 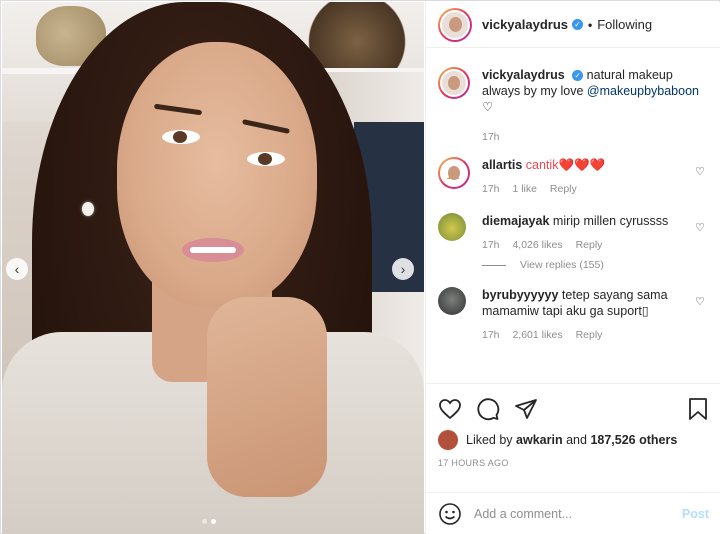 I want to click on likes-and: and, so click(x=576, y=440).